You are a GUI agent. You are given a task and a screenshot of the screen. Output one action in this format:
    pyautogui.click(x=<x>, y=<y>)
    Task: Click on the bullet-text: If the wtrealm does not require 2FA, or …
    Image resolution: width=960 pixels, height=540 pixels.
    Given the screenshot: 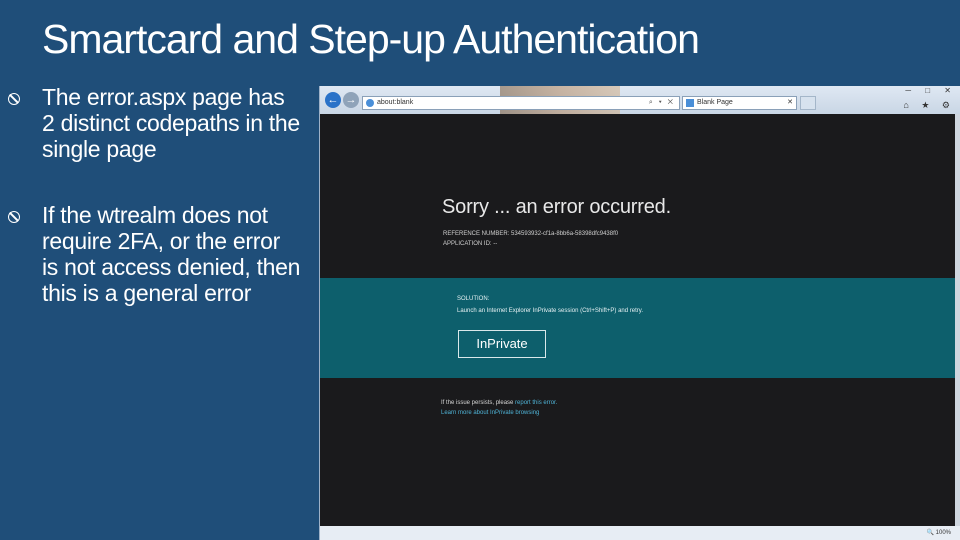 What is the action you would take?
    pyautogui.click(x=171, y=254)
    